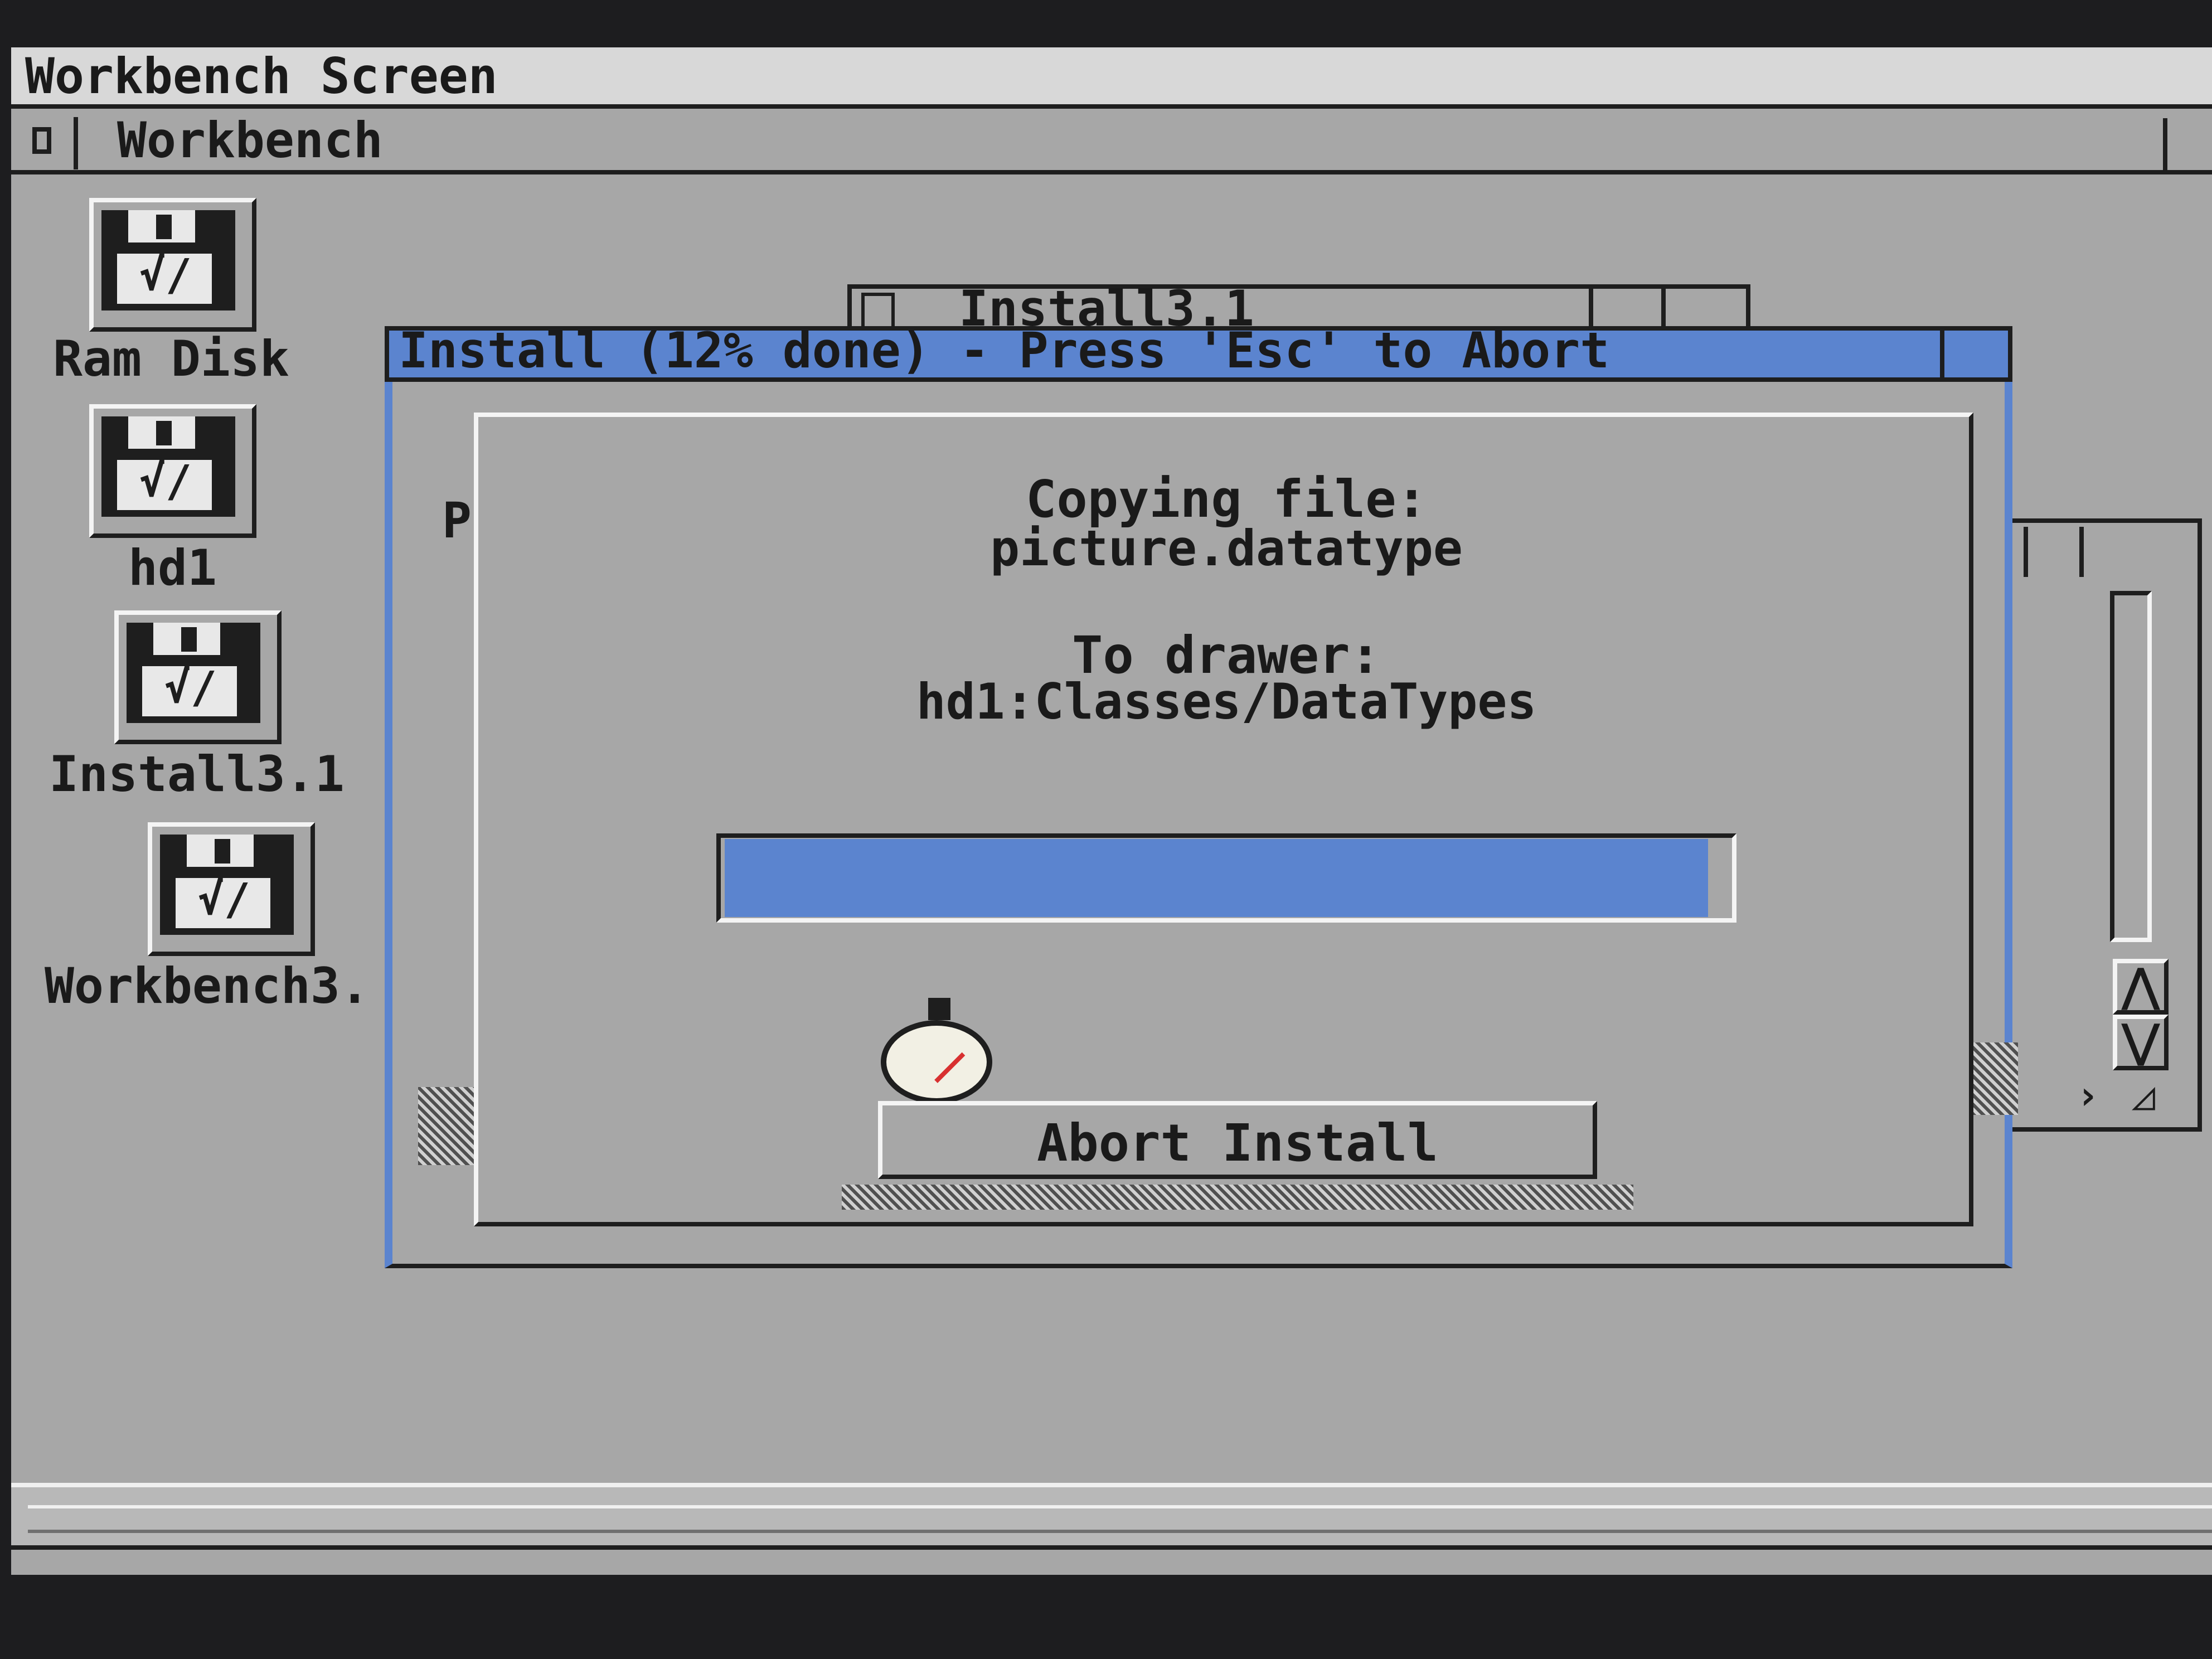  Describe the element at coordinates (197, 775) in the screenshot. I see `icon-label-install31: Install3.1` at that location.